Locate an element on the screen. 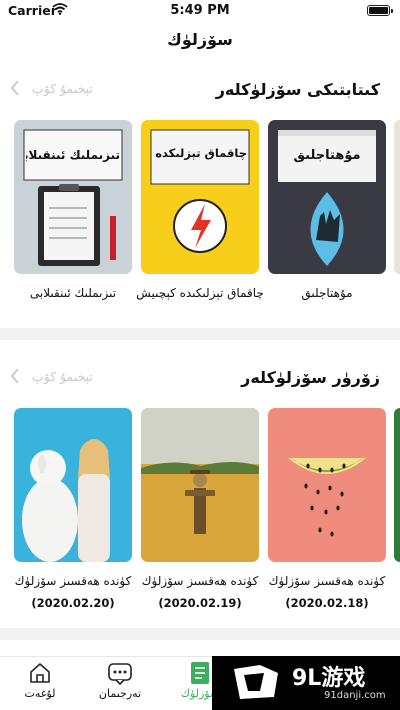 This screenshot has width=400, height=710. status-bar: Carrier 5:49 PM is located at coordinates (200, 11).